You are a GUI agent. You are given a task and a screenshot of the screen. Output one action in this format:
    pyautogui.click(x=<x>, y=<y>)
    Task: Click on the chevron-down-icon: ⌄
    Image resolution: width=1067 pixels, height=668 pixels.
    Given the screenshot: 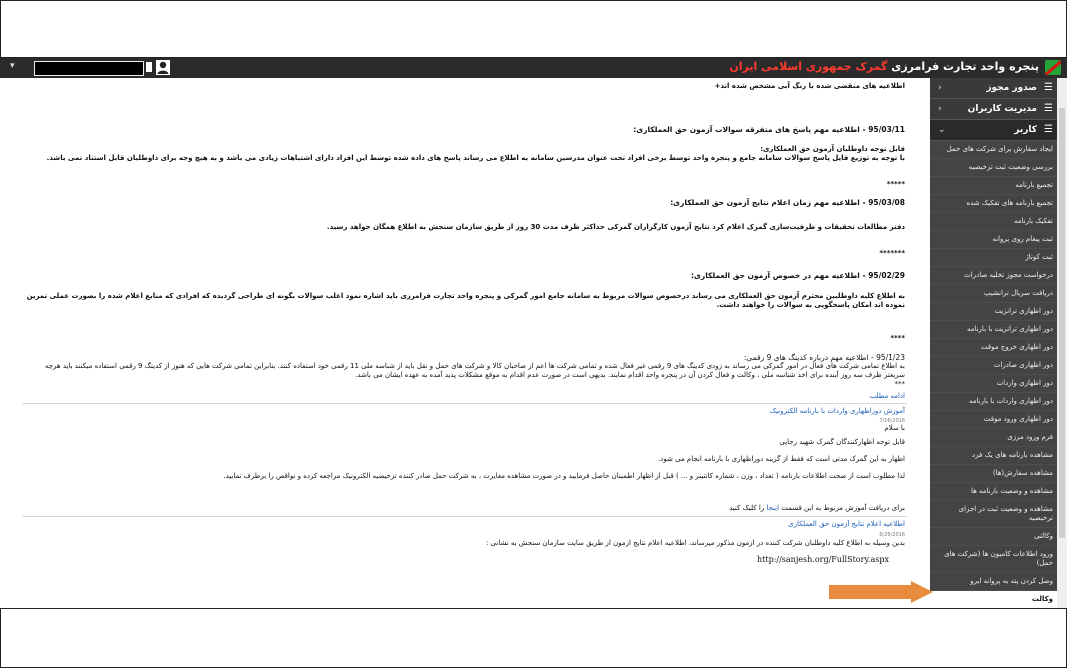 What is the action you would take?
    pyautogui.click(x=942, y=130)
    